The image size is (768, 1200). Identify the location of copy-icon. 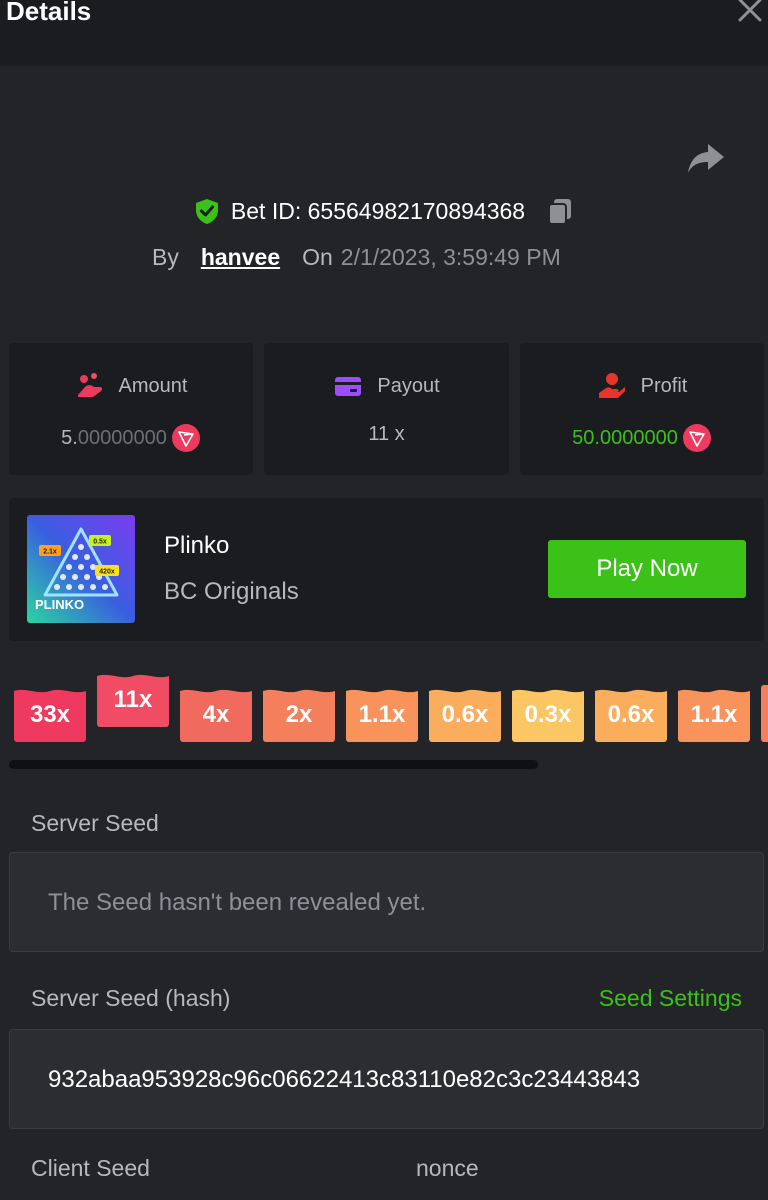
(560, 211).